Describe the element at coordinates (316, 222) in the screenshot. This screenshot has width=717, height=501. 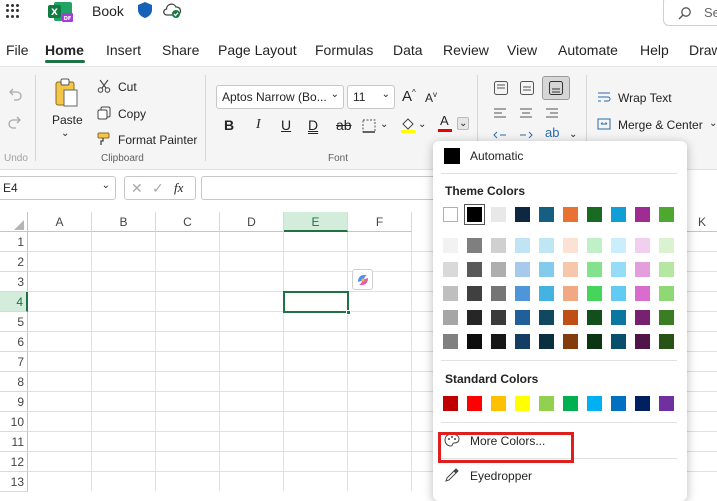
I see `column-header-e: E` at that location.